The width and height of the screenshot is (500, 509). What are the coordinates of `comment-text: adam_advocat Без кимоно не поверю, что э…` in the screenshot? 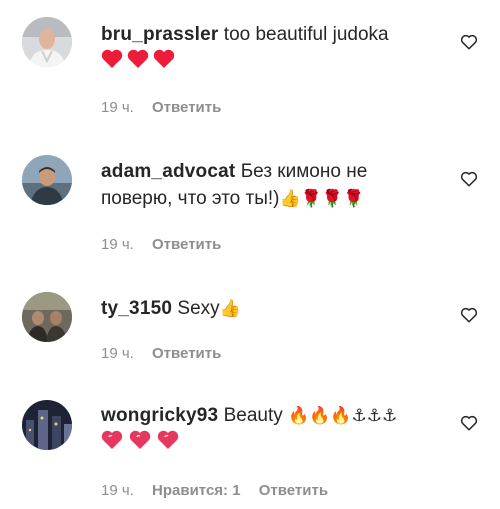 It's located at (266, 185).